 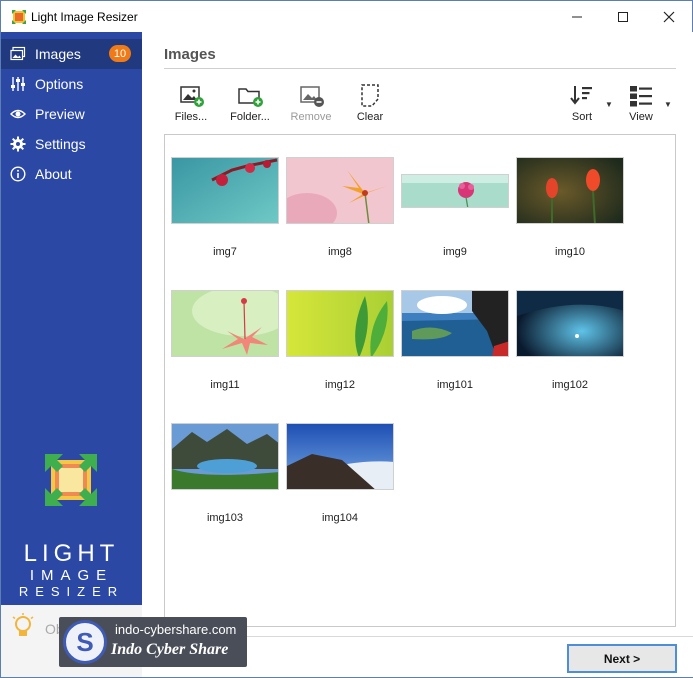 What do you see at coordinates (312, 96) in the screenshot?
I see `remove-image-icon` at bounding box center [312, 96].